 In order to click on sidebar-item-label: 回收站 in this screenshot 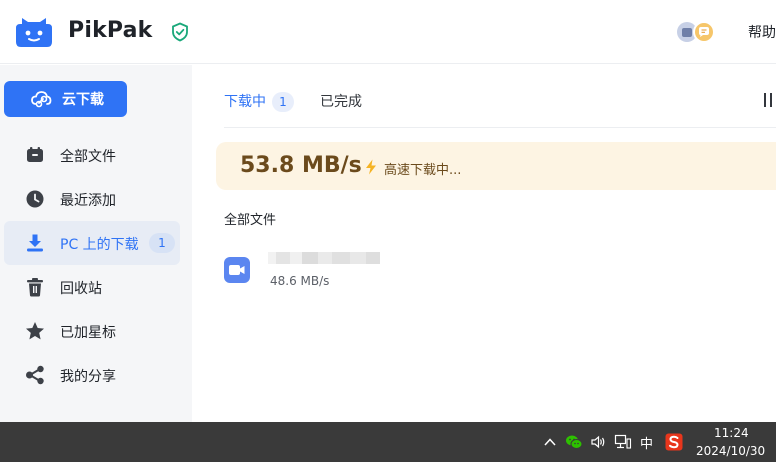, I will do `click(81, 289)`.